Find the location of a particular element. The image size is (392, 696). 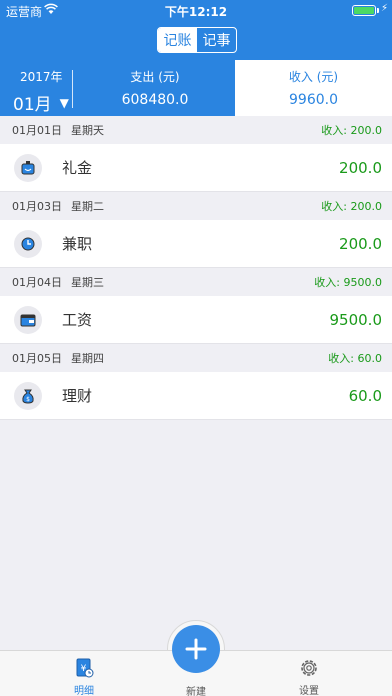

caret-down-icon: ▼ is located at coordinates (64, 102).